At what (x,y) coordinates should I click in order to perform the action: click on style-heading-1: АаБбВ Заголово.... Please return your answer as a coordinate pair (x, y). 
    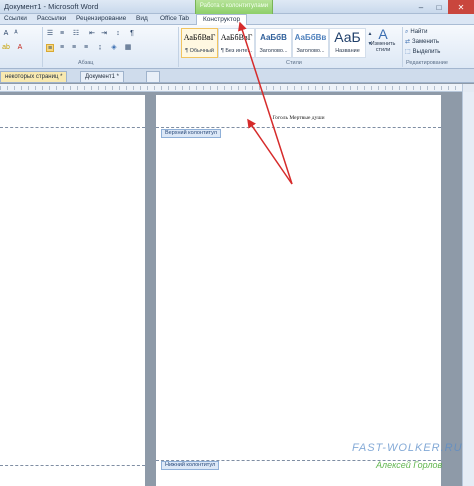
    Looking at the image, I should click on (273, 43).